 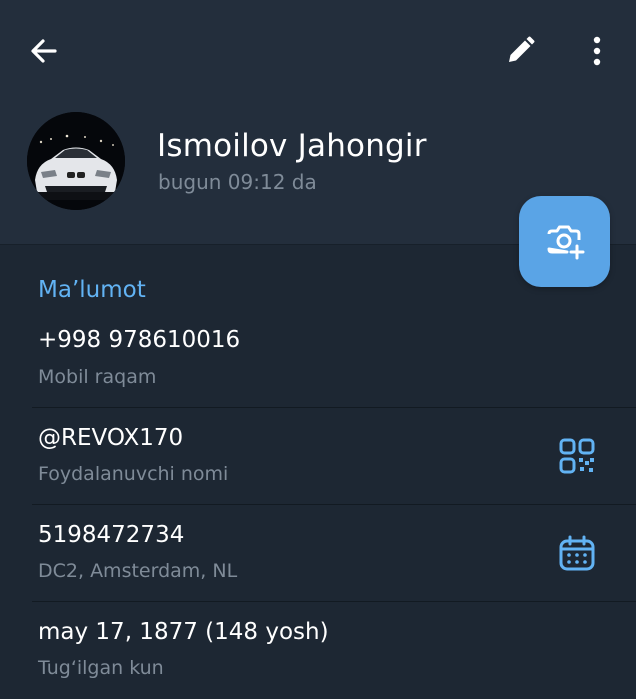 I want to click on birthday-label: Tug‘ilgan kun, so click(x=101, y=668).